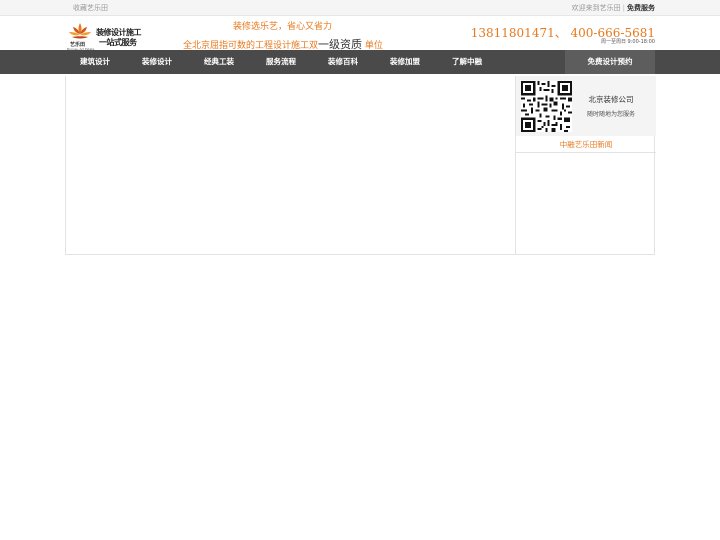 Image resolution: width=720 pixels, height=540 pixels. Describe the element at coordinates (641, 8) in the screenshot. I see `free-service-link: 免费服务` at that location.